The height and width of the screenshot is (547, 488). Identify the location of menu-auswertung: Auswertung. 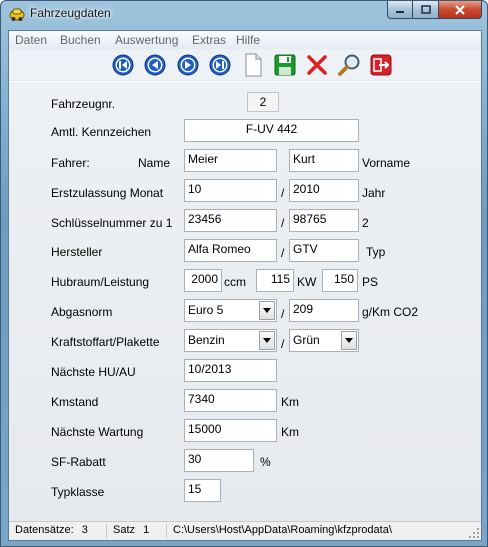
(146, 40).